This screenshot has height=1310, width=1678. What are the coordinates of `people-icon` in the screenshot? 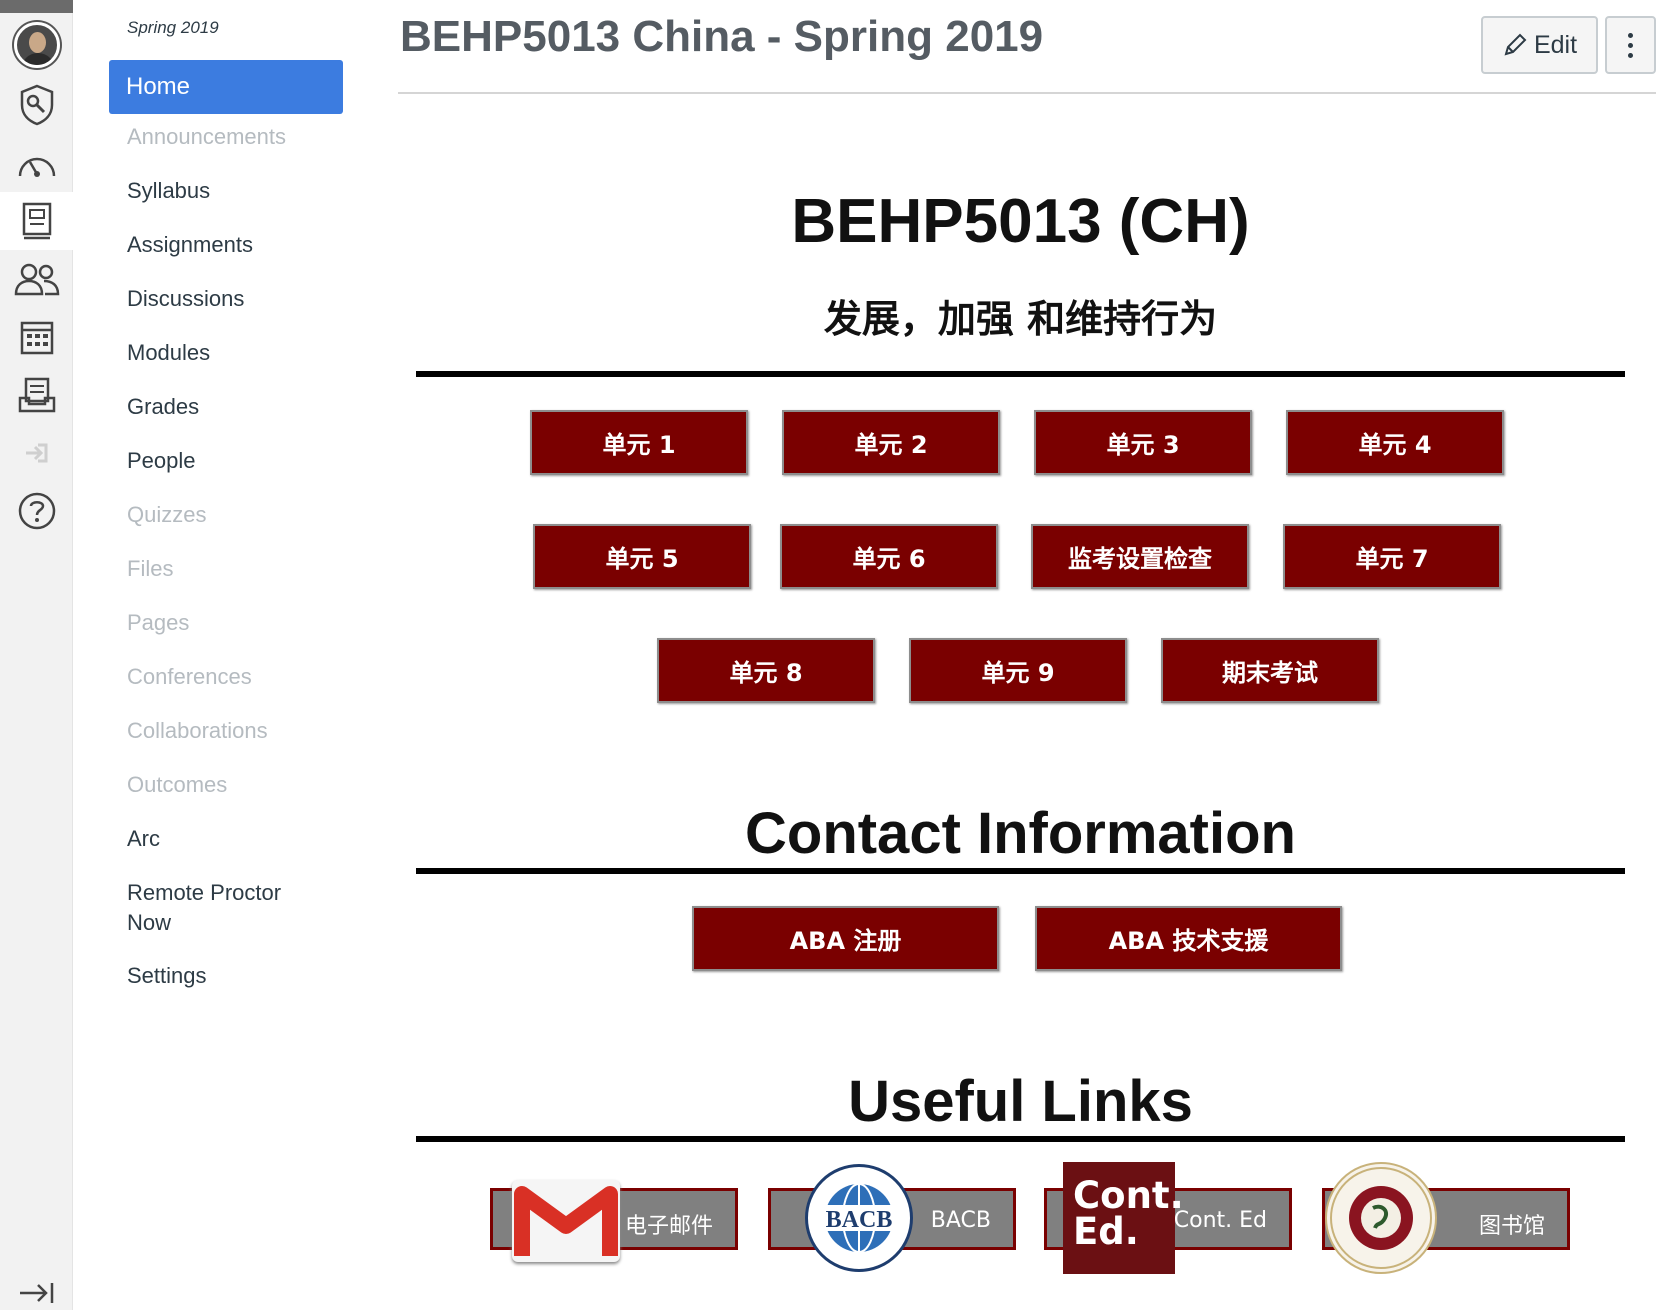 It's located at (36, 279).